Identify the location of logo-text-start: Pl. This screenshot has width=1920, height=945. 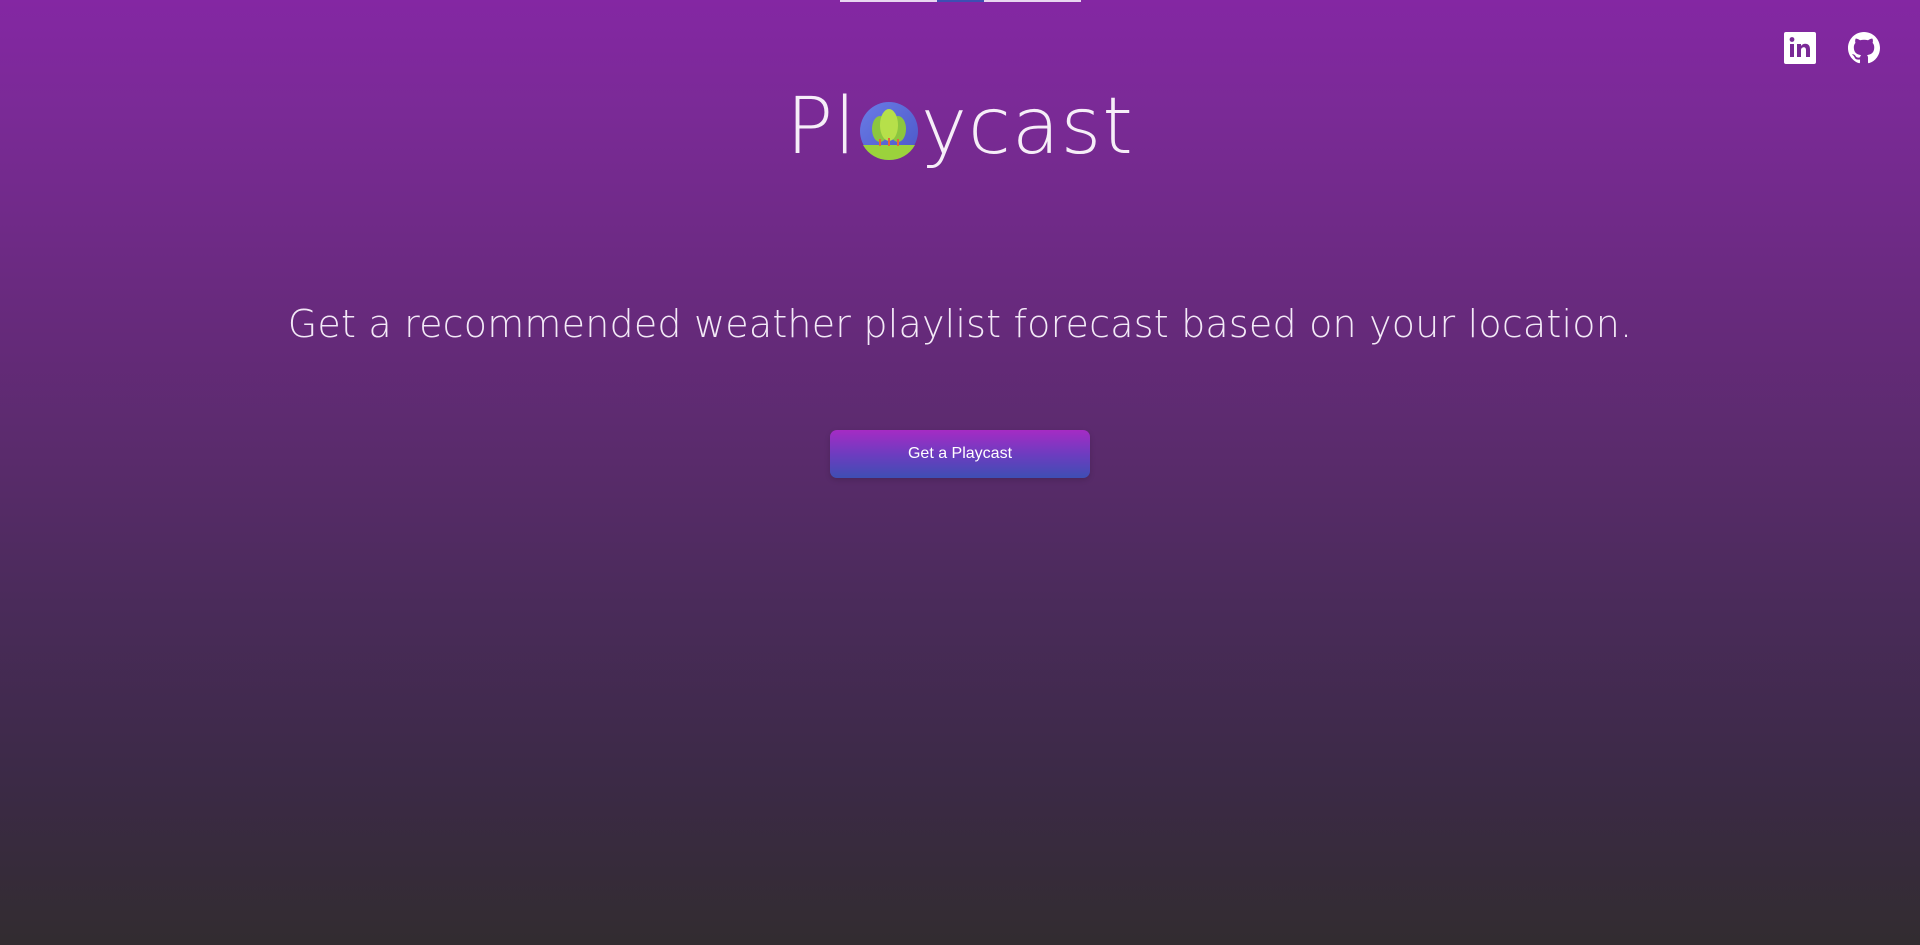
(821, 127).